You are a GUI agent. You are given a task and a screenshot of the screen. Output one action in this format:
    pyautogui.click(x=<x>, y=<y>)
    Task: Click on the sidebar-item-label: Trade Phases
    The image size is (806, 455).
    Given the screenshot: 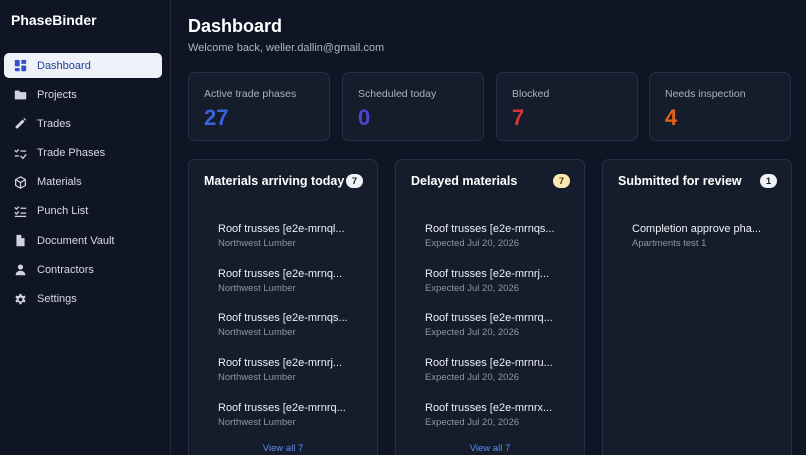 What is the action you would take?
    pyautogui.click(x=71, y=153)
    